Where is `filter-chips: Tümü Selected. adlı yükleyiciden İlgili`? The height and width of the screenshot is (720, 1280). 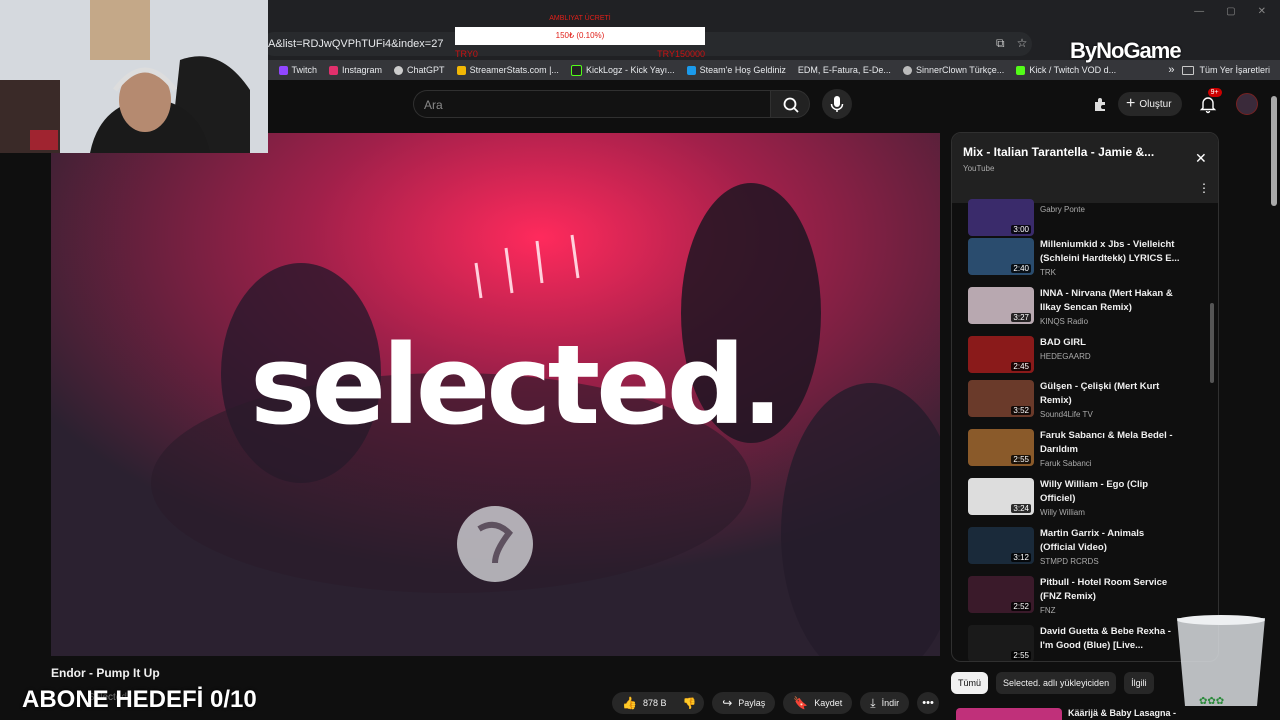 filter-chips: Tümü Selected. adlı yükleyiciden İlgili is located at coordinates (1052, 683).